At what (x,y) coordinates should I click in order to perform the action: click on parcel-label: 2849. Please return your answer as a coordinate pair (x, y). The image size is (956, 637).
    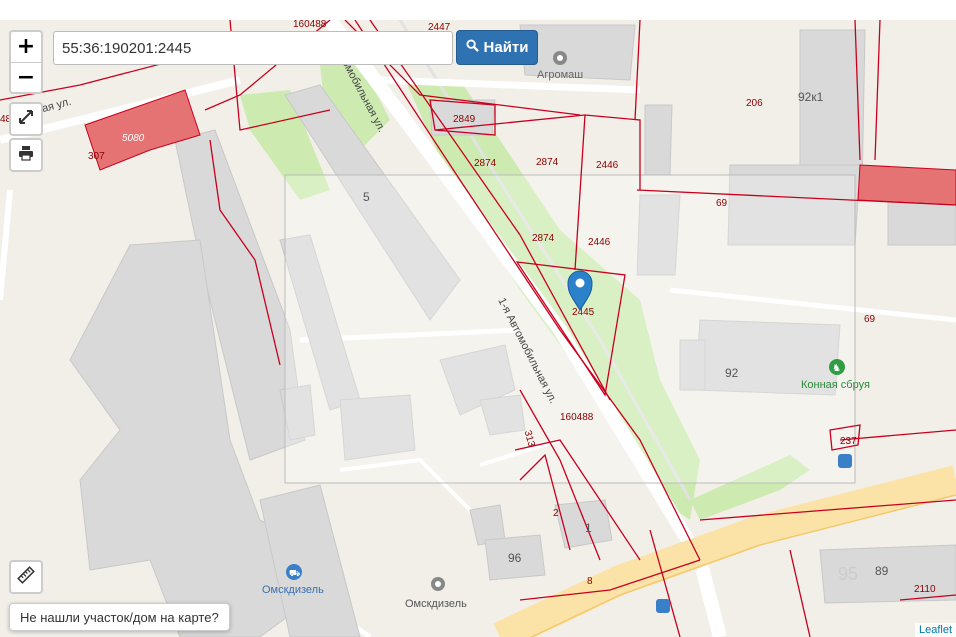
    Looking at the image, I should click on (464, 119).